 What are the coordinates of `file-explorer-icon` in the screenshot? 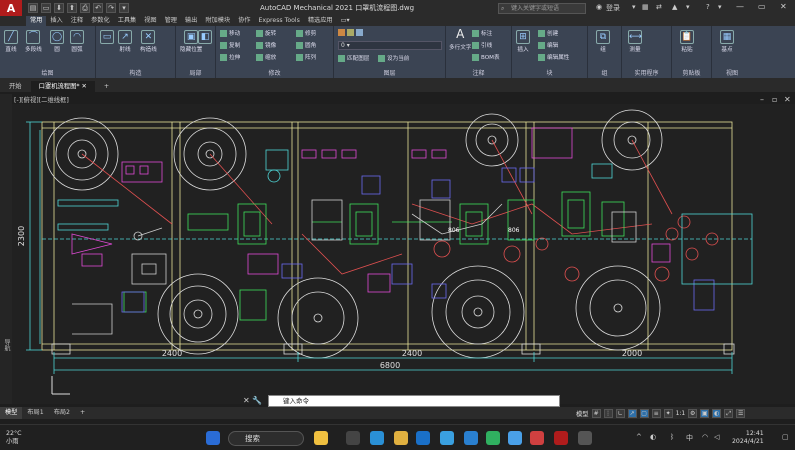 It's located at (401, 438).